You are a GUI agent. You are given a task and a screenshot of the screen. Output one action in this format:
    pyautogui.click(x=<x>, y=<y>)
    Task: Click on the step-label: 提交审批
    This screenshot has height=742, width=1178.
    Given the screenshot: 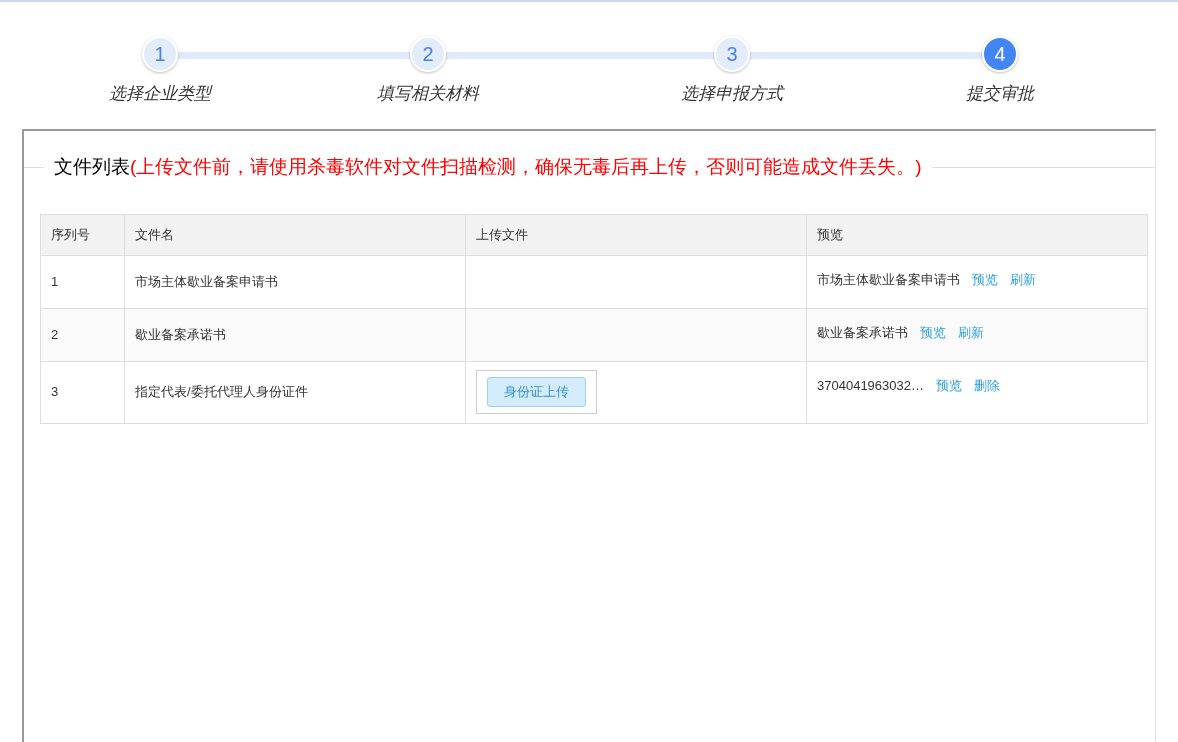 What is the action you would take?
    pyautogui.click(x=1000, y=94)
    